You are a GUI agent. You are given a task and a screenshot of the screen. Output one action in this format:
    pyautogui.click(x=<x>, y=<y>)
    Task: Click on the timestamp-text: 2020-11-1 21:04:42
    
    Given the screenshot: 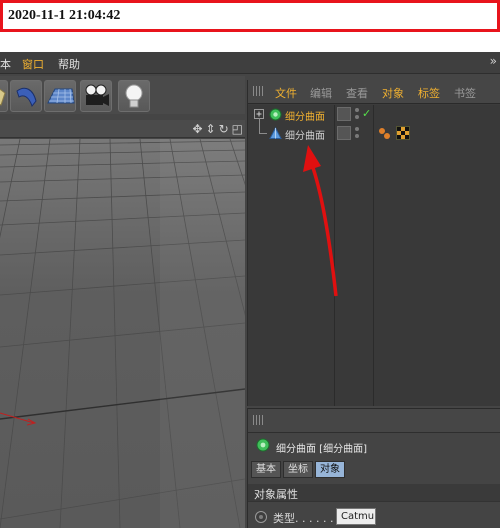 What is the action you would take?
    pyautogui.click(x=64, y=15)
    